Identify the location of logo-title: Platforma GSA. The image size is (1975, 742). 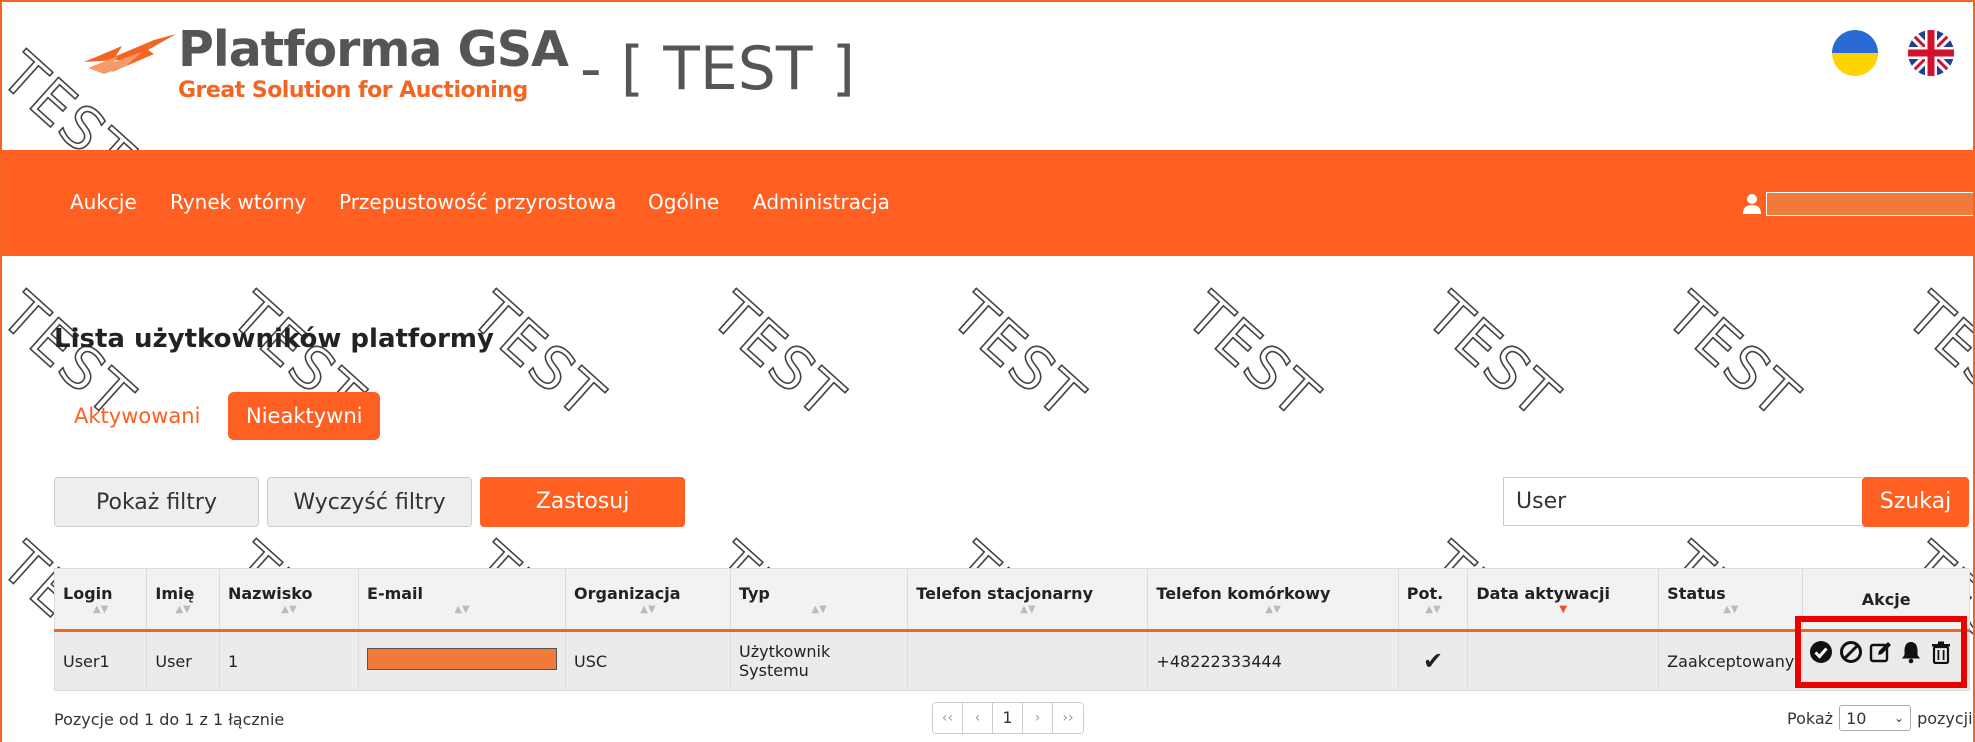
(373, 49).